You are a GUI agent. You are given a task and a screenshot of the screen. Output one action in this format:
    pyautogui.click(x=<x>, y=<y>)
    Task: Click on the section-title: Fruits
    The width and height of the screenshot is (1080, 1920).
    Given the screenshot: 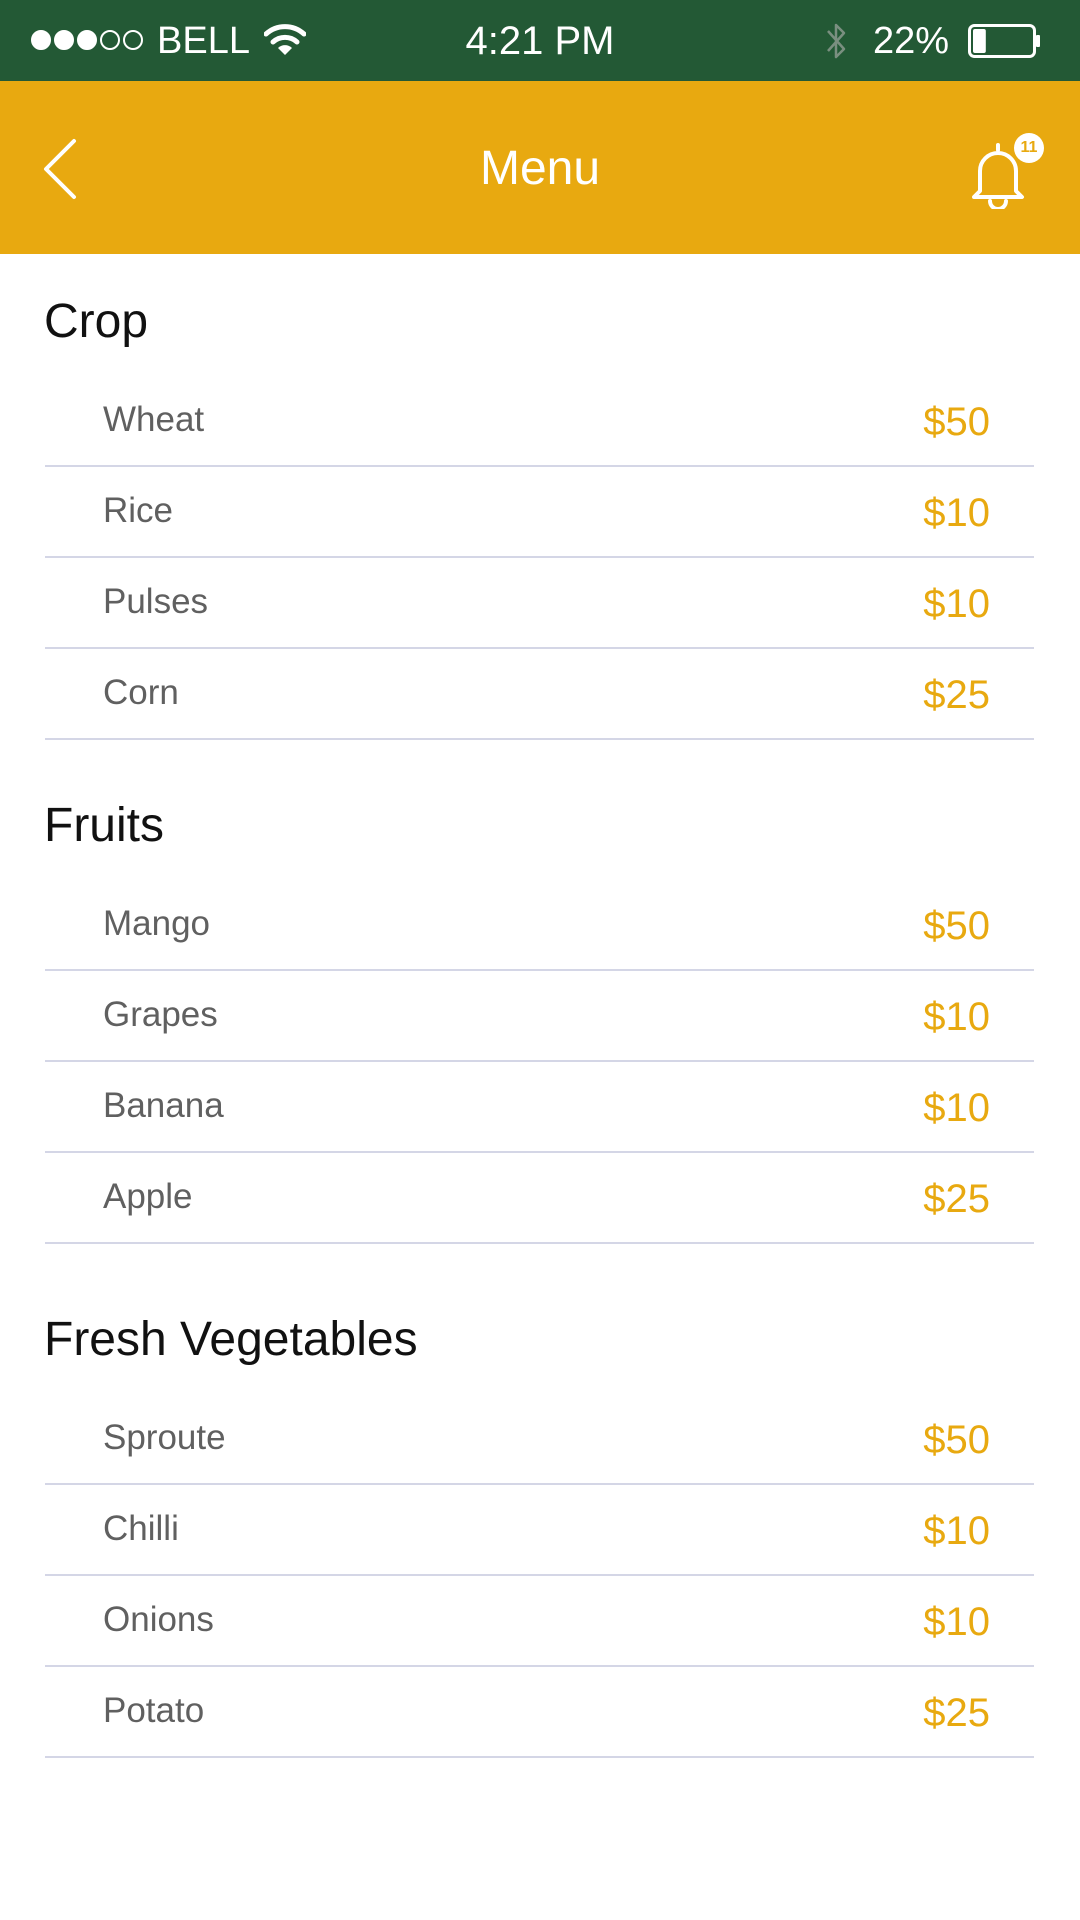 What is the action you would take?
    pyautogui.click(x=104, y=825)
    